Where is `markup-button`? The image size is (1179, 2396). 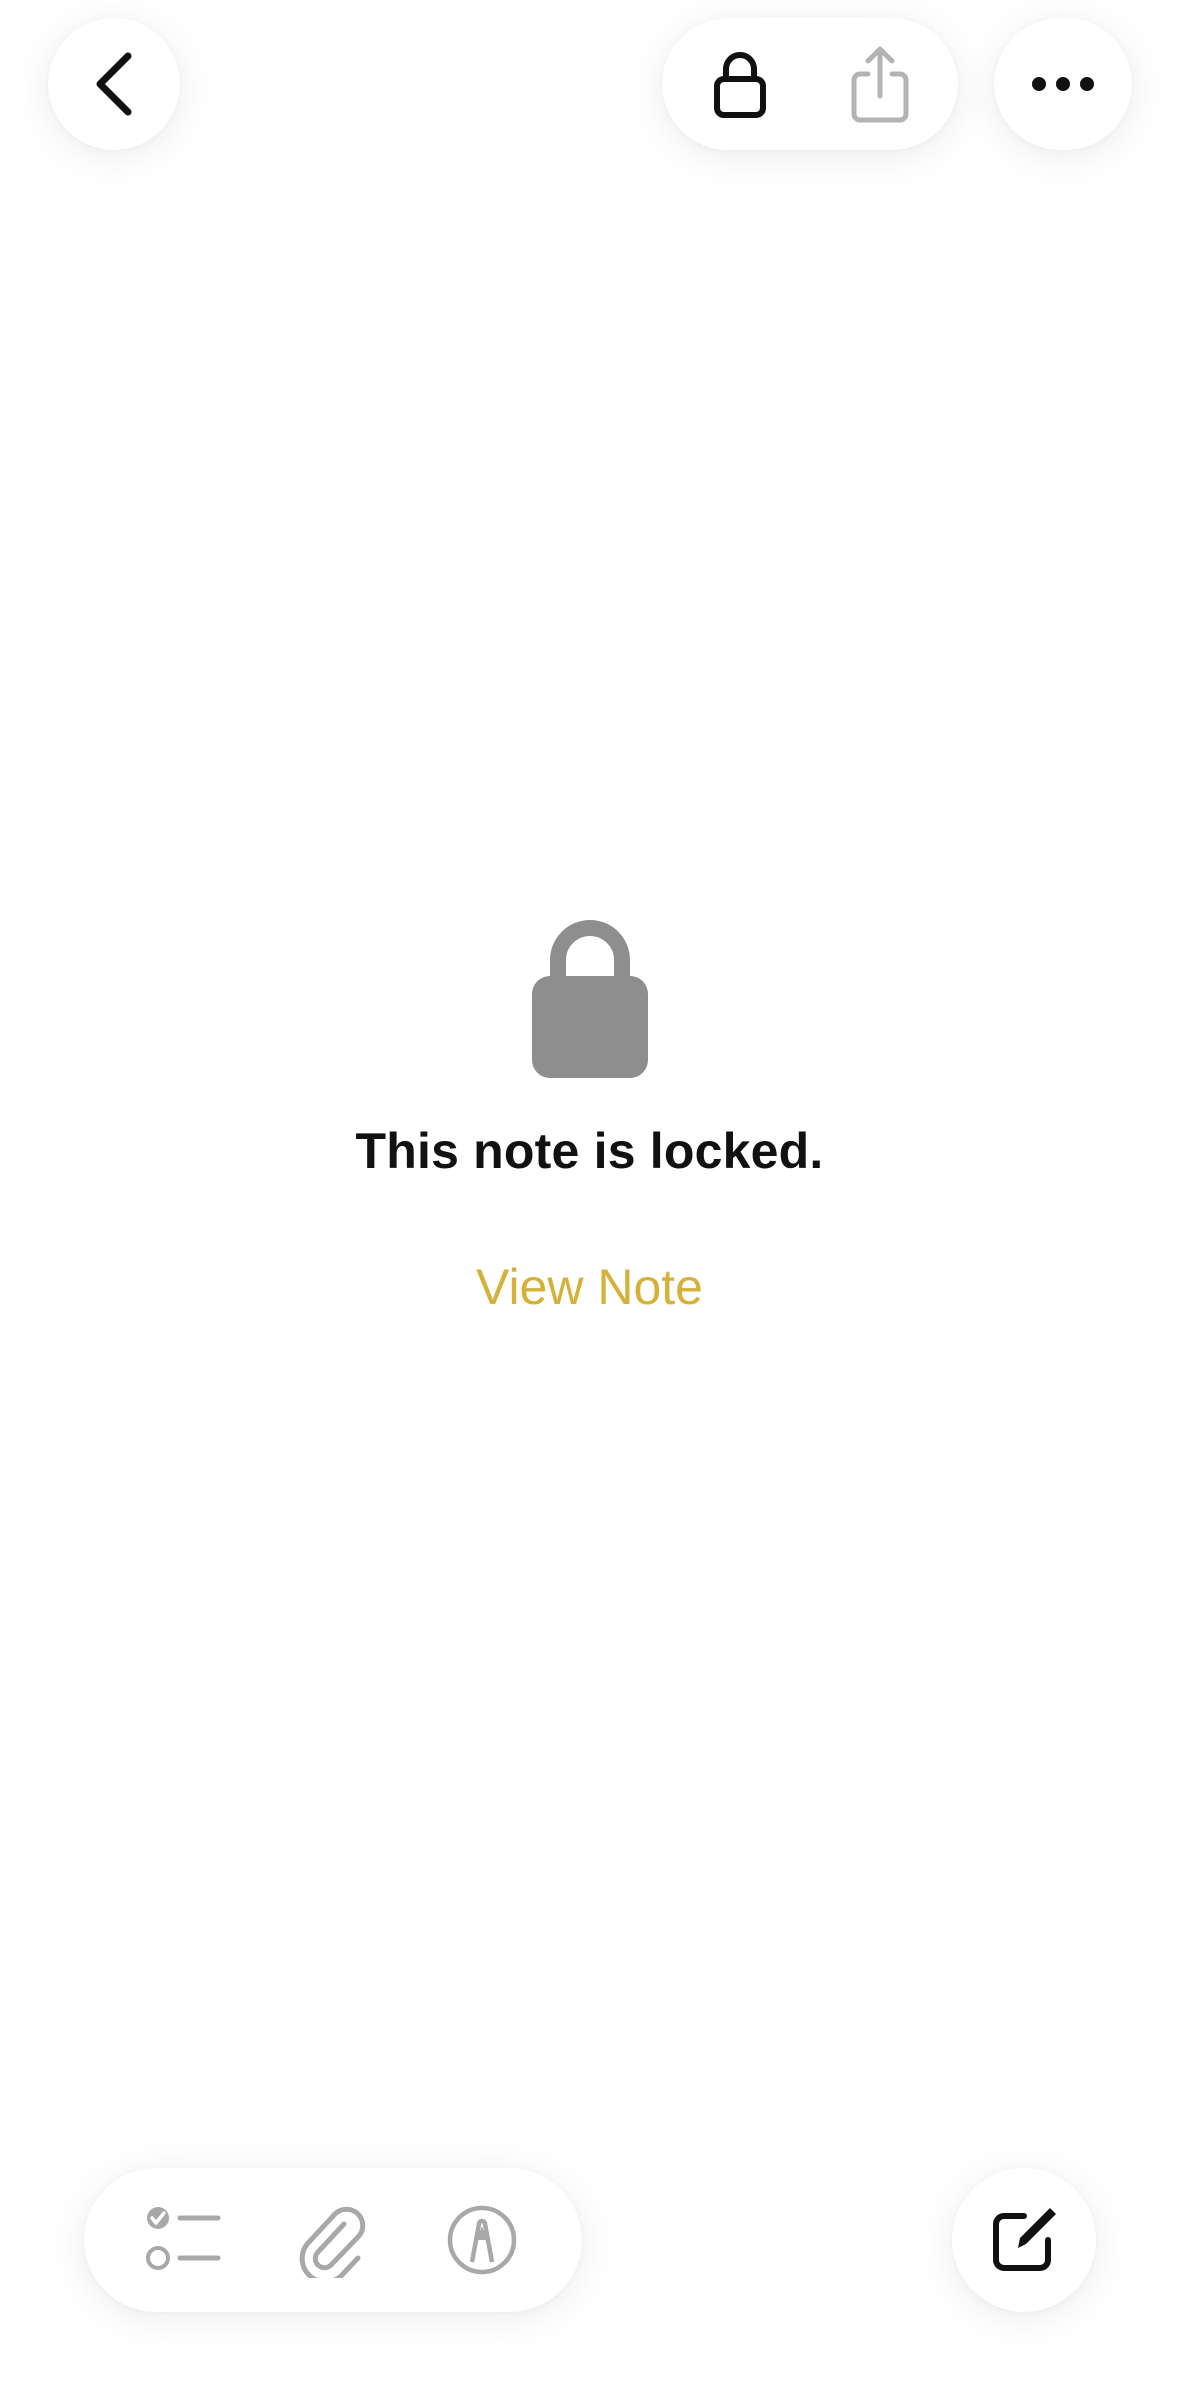
markup-button is located at coordinates (482, 2240).